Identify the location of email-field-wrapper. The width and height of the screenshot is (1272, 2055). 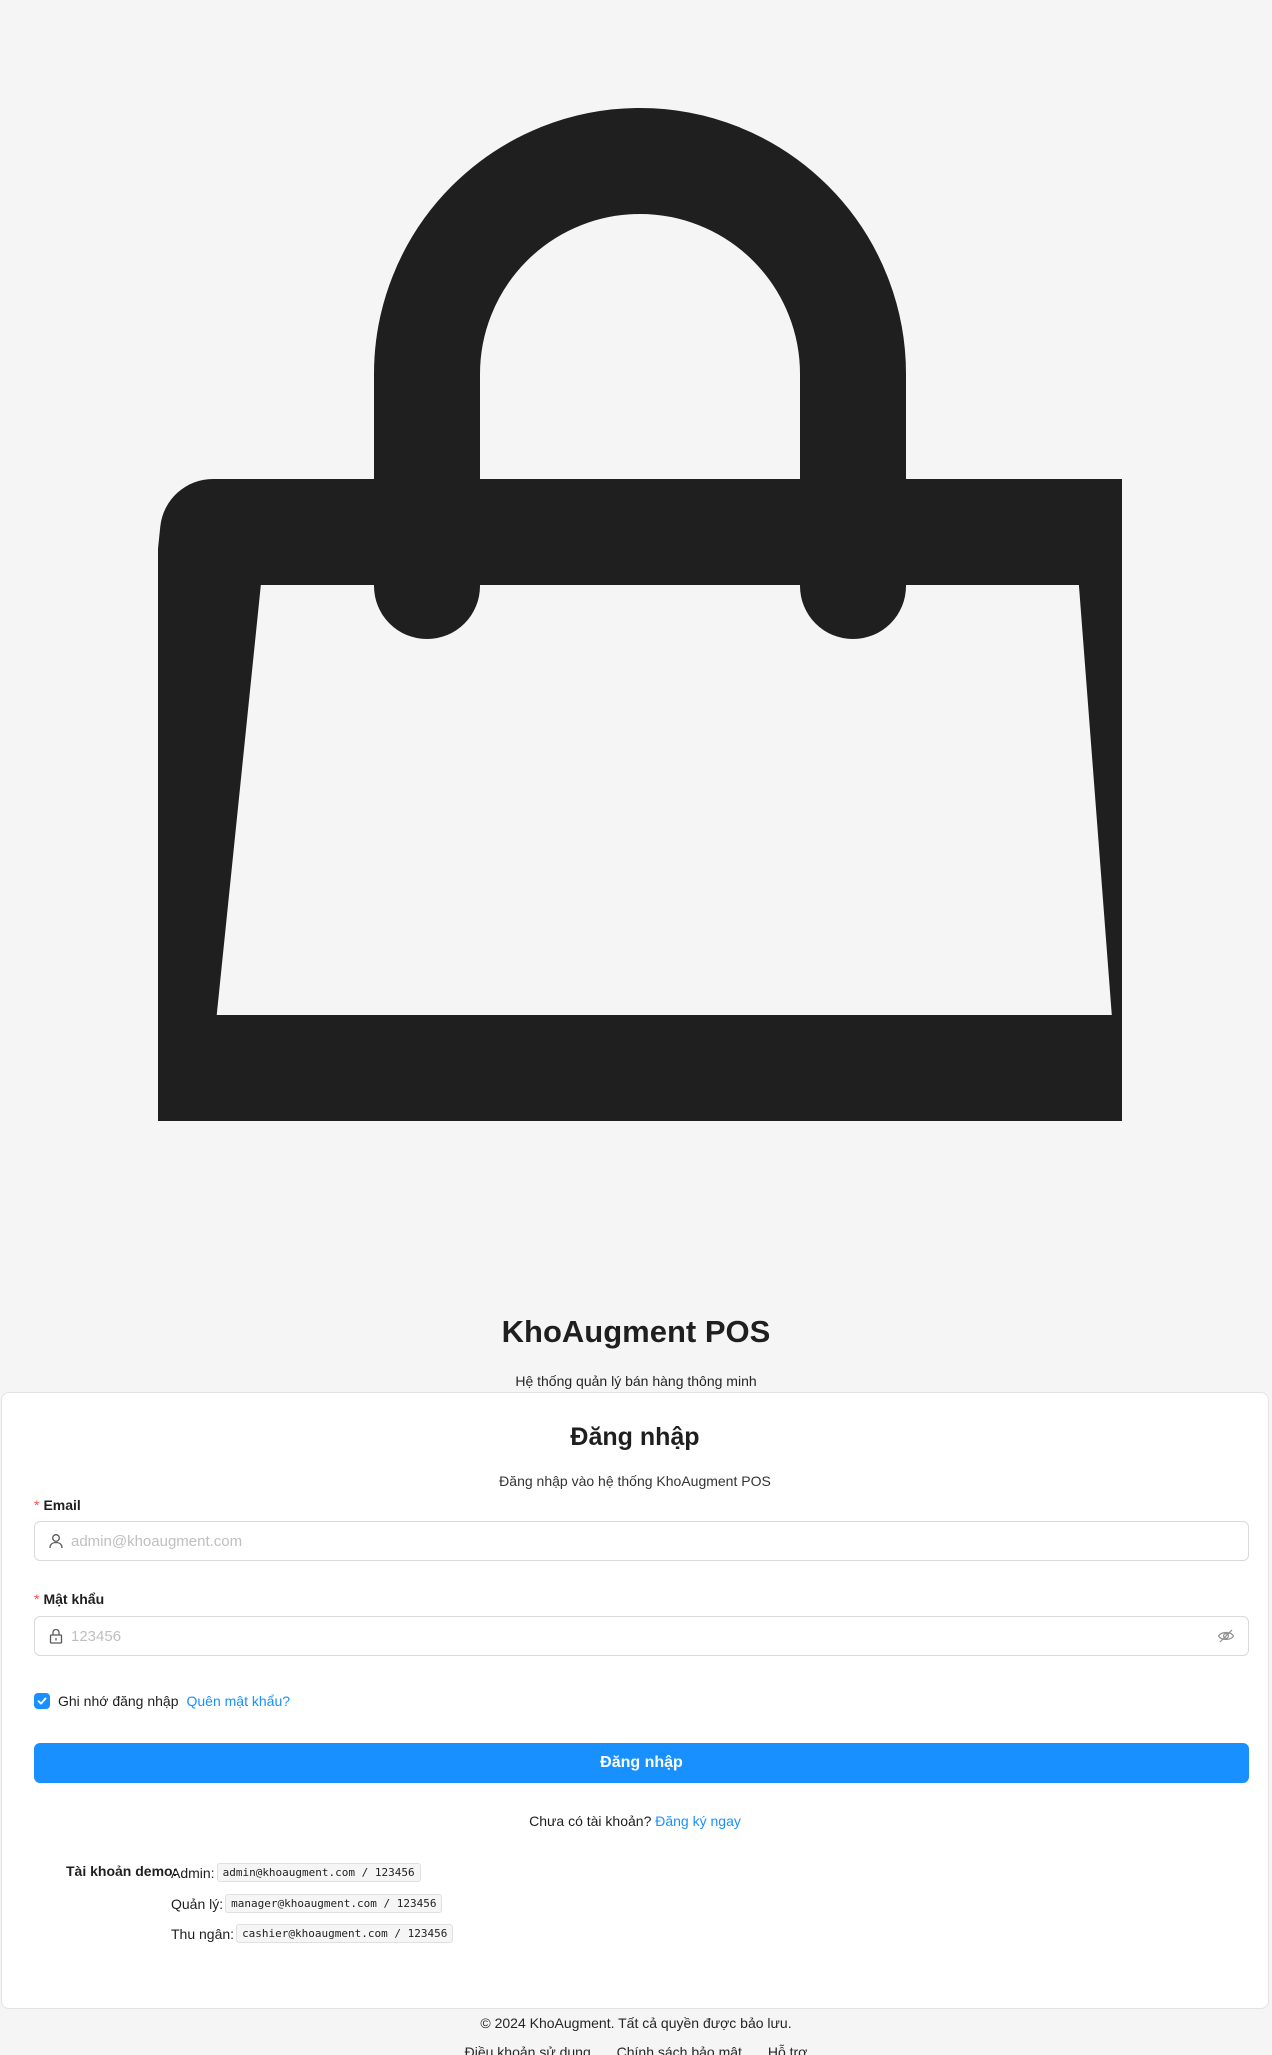
(641, 1541).